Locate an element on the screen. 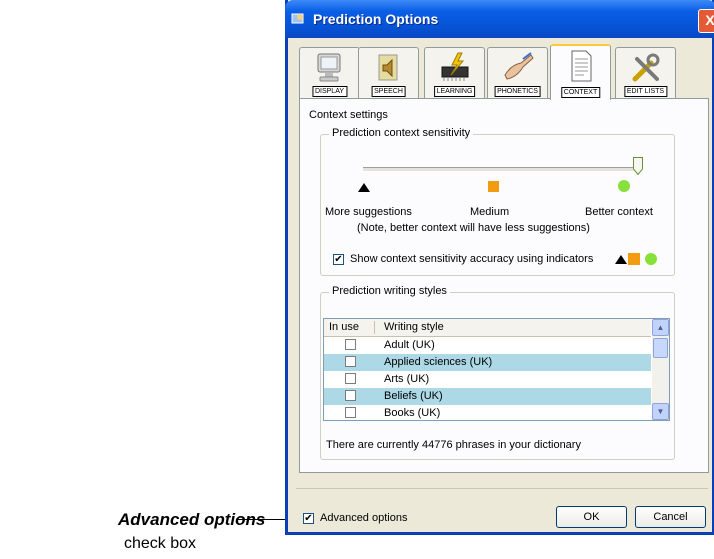  tab-label: LEARNING is located at coordinates (454, 91).